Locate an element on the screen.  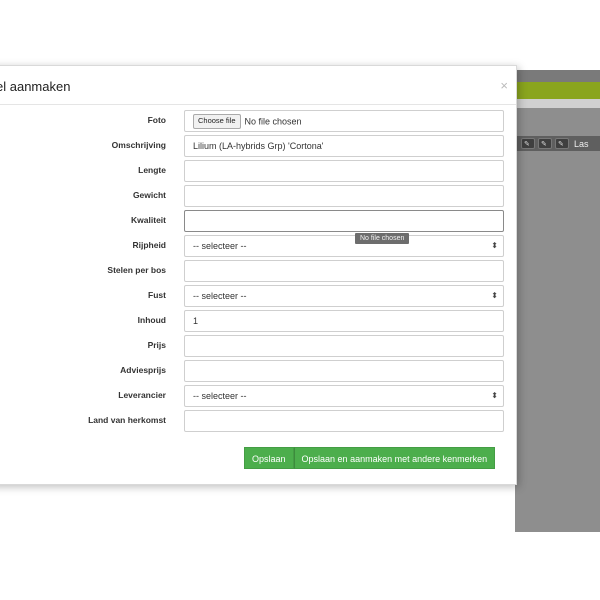
fust-select: -- selecteer -- ⬍ is located at coordinates (344, 296).